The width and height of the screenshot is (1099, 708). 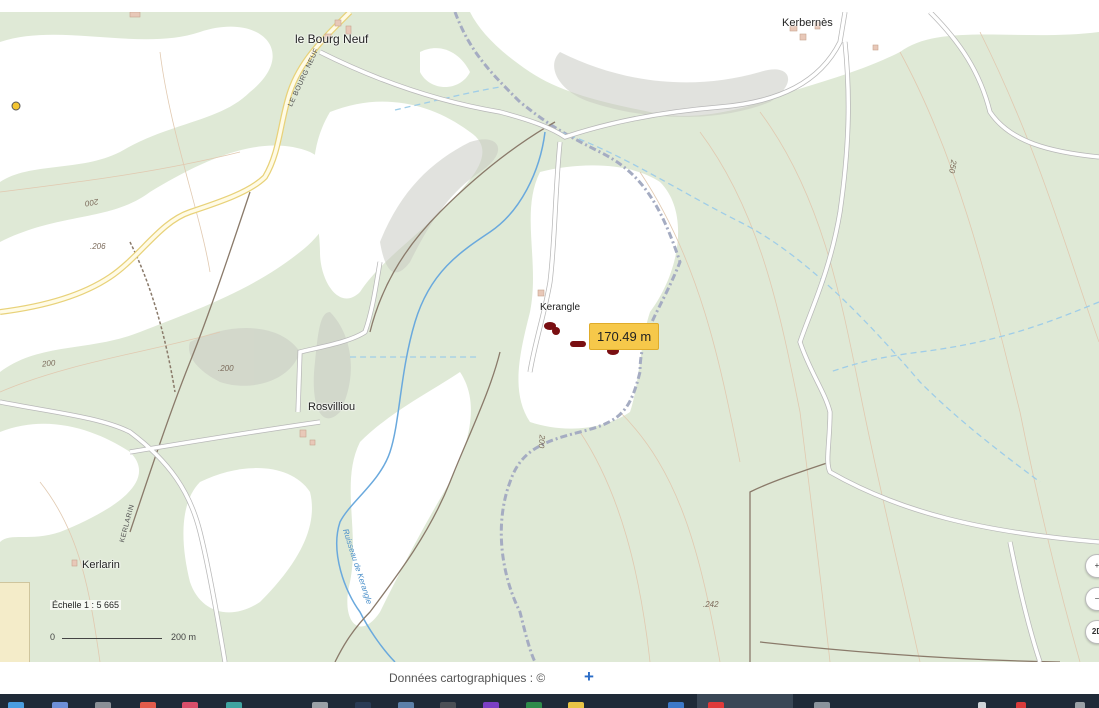 What do you see at coordinates (332, 39) in the screenshot?
I see `place-label-le-bourg-neuf: le Bourg Neuf` at bounding box center [332, 39].